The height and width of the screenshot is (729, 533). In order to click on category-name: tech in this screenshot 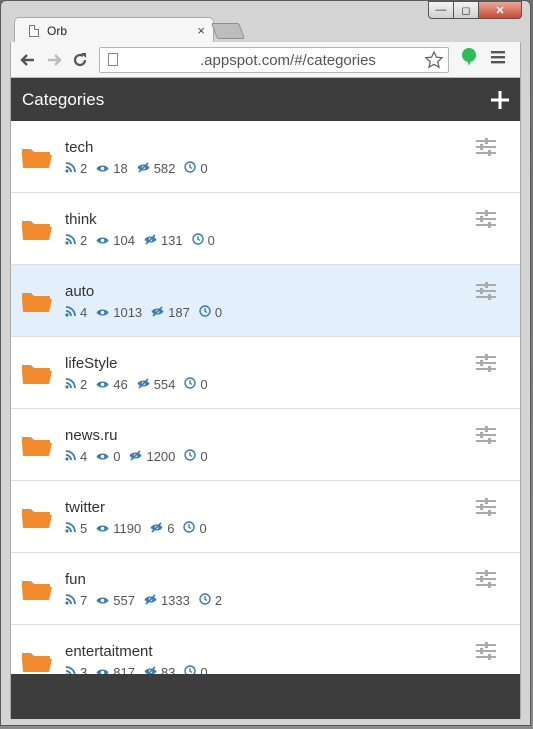, I will do `click(79, 147)`.